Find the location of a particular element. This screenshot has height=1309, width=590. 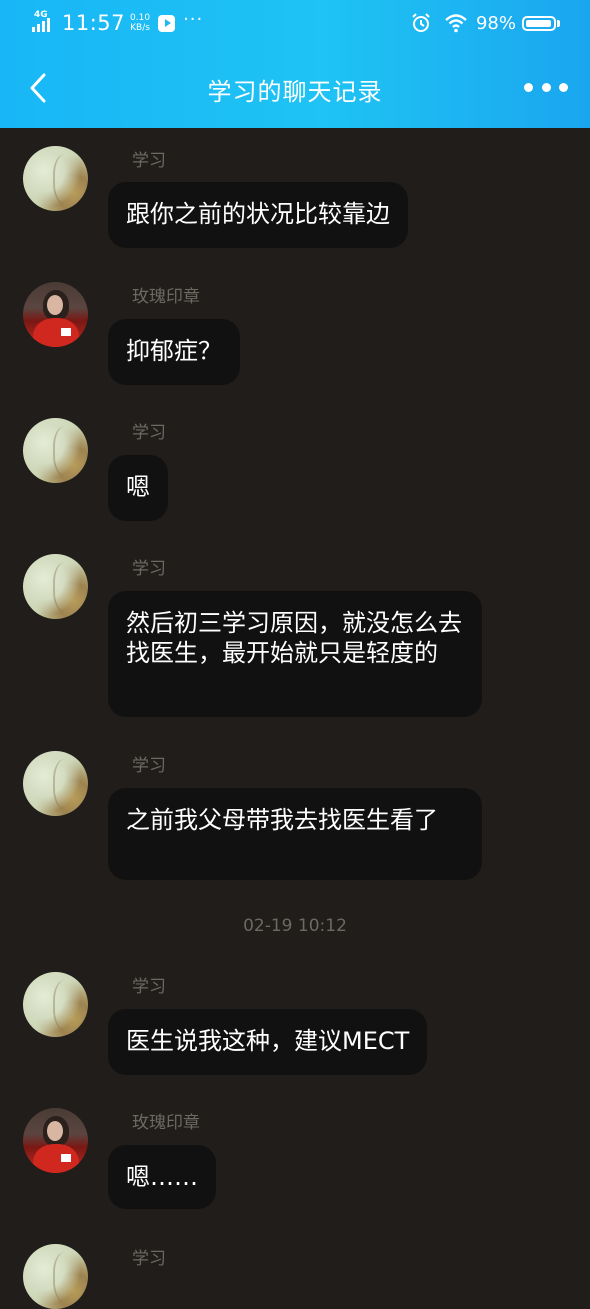

message-bubble: 嗯 is located at coordinates (138, 488).